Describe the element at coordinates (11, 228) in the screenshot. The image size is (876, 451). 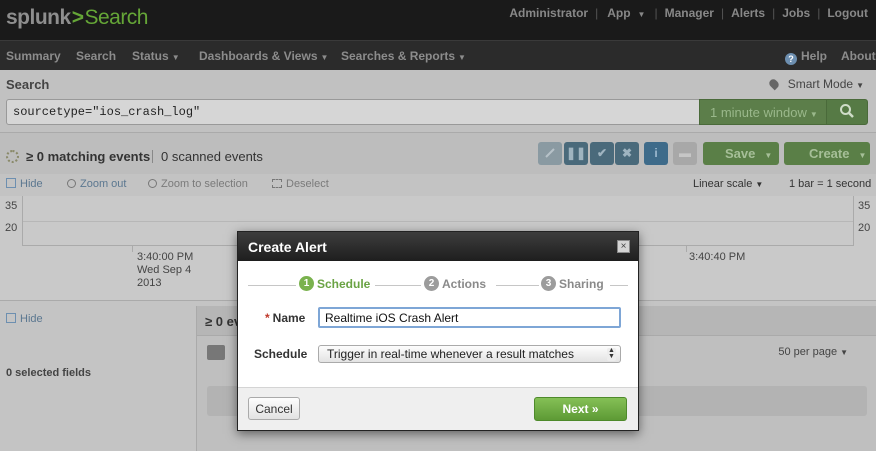
I see `y-tick-left-low: 20` at that location.